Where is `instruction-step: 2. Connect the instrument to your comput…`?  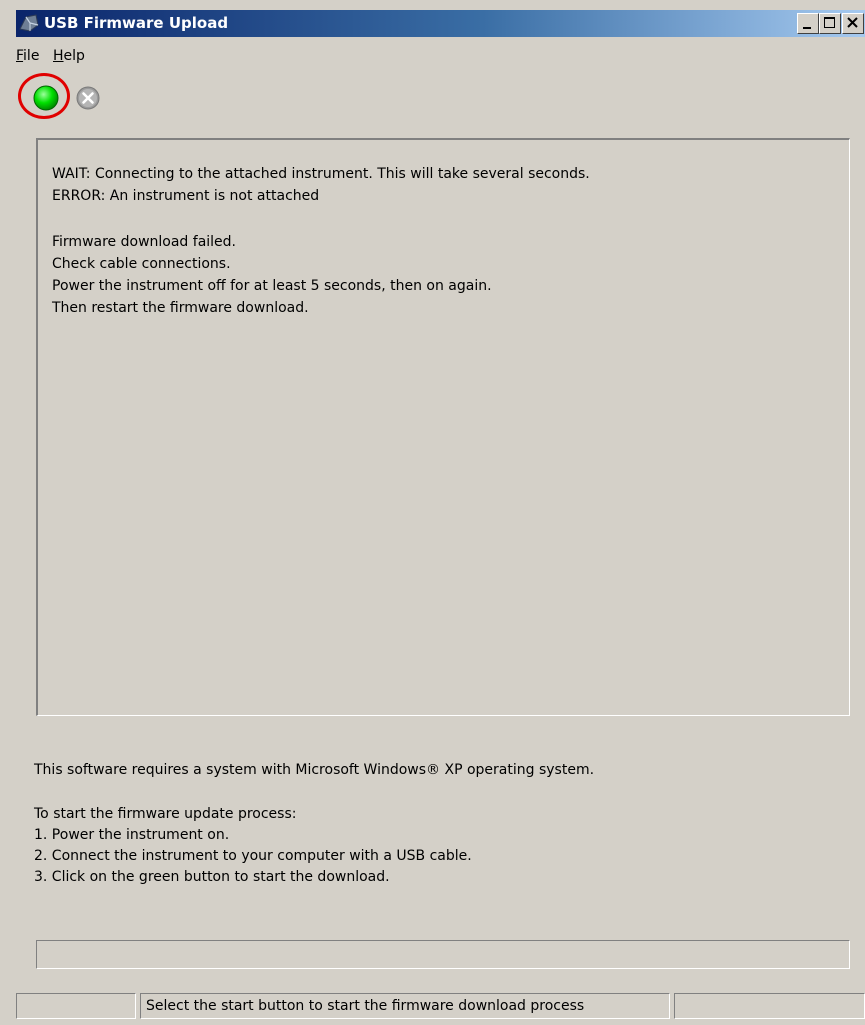 instruction-step: 2. Connect the instrument to your comput… is located at coordinates (253, 856).